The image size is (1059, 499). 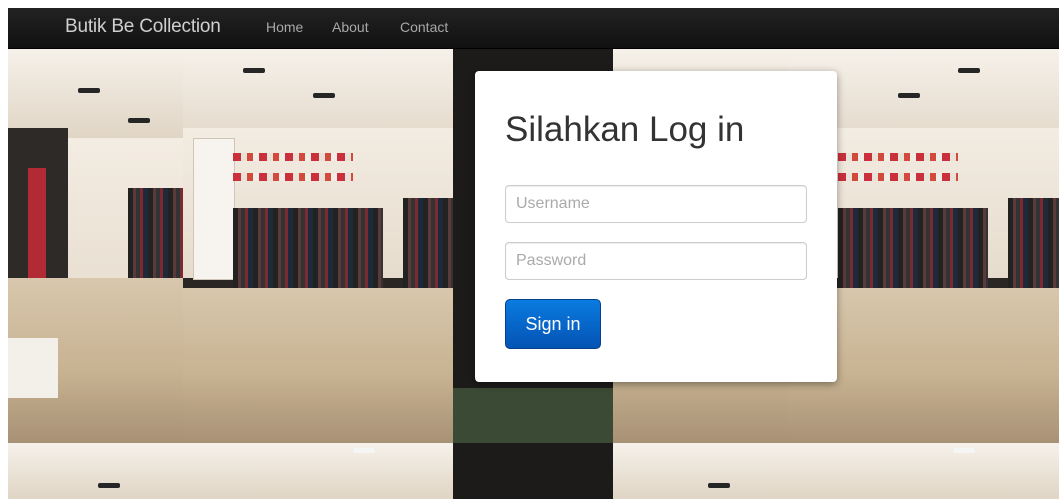 What do you see at coordinates (533, 28) in the screenshot?
I see `top-navbar: Butik Be Collection Home About Contact` at bounding box center [533, 28].